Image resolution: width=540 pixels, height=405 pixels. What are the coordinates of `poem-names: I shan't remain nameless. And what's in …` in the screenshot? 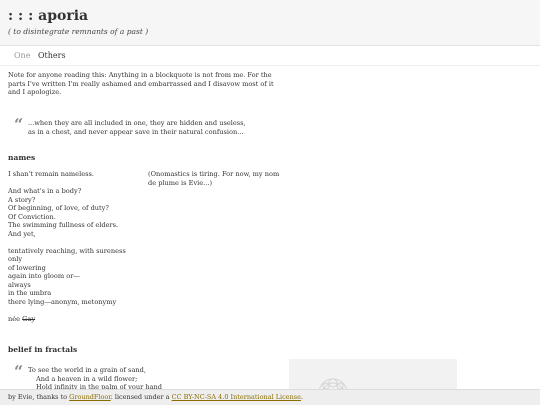 It's located at (83, 246).